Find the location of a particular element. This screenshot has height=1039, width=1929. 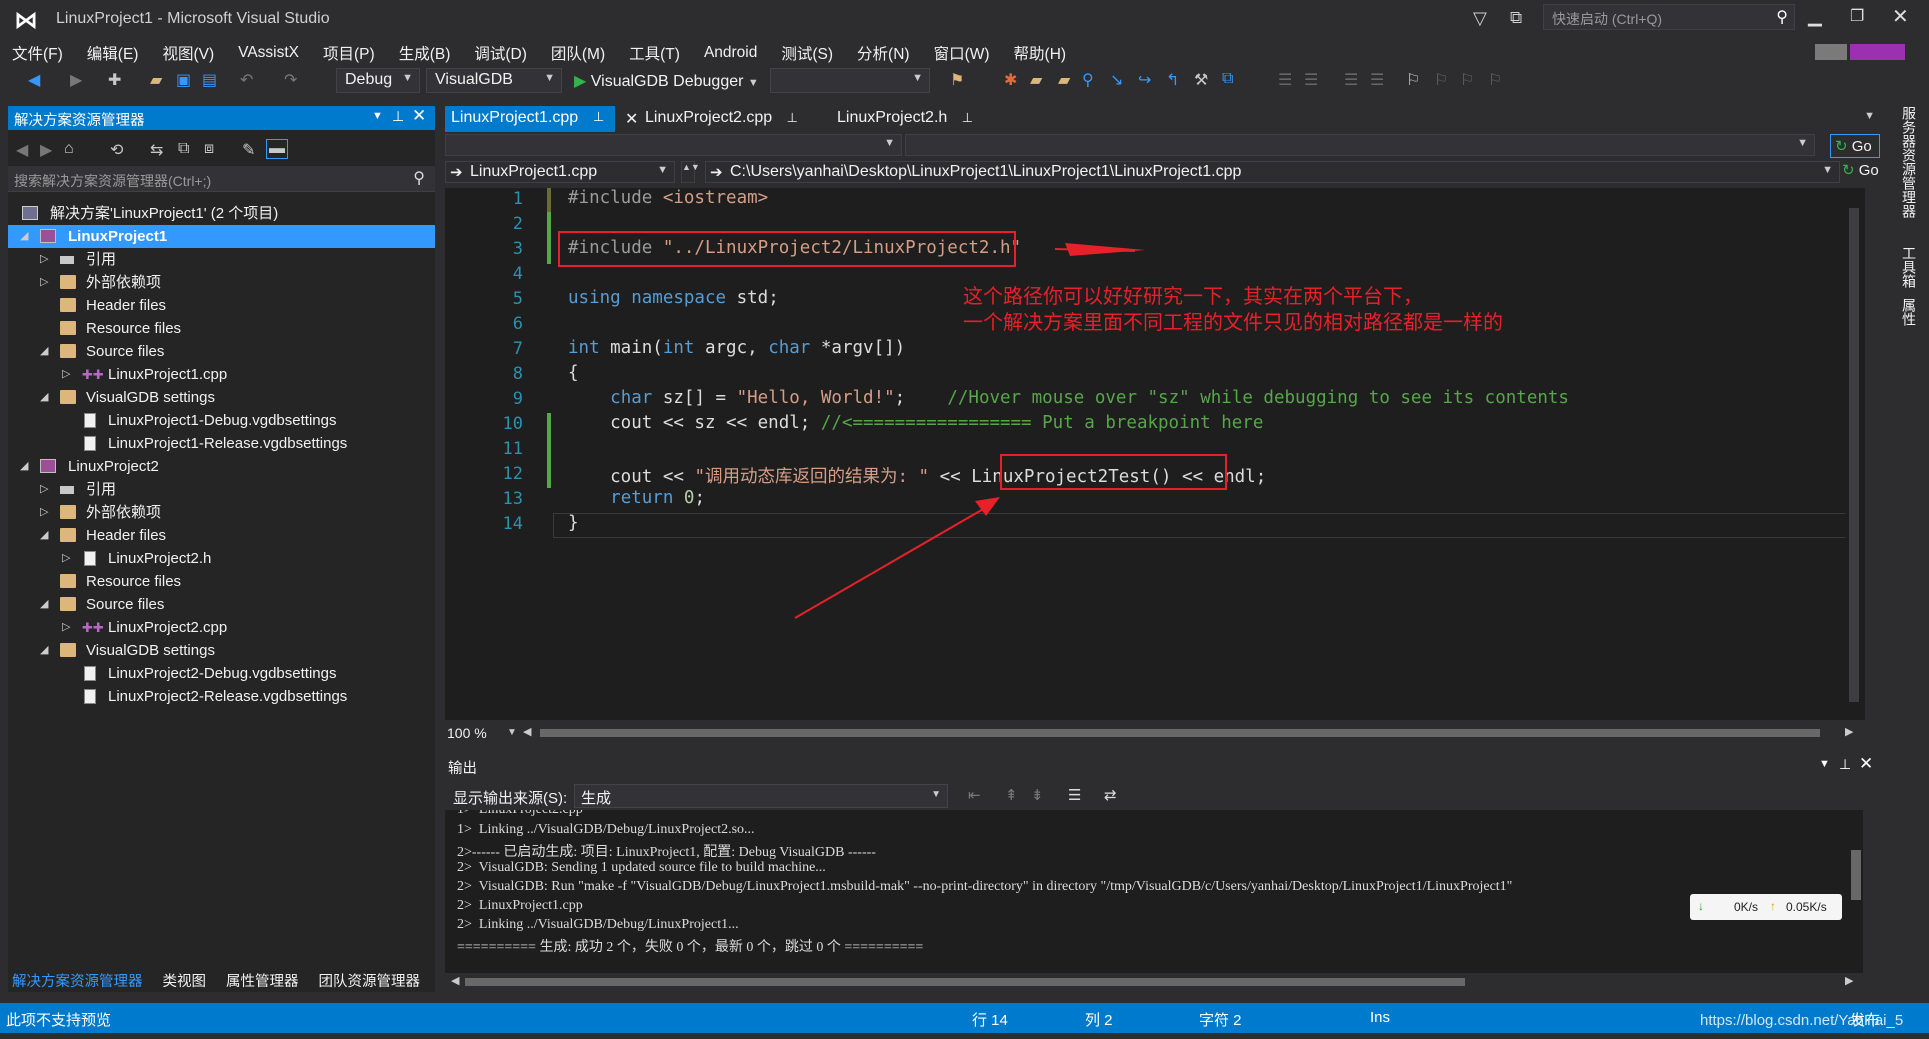

tree-item: Header files is located at coordinates (221, 305).